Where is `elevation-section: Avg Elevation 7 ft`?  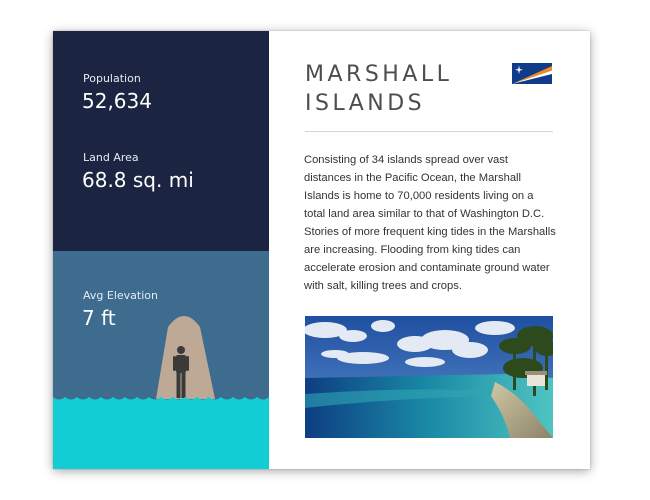 elevation-section: Avg Elevation 7 ft is located at coordinates (161, 360).